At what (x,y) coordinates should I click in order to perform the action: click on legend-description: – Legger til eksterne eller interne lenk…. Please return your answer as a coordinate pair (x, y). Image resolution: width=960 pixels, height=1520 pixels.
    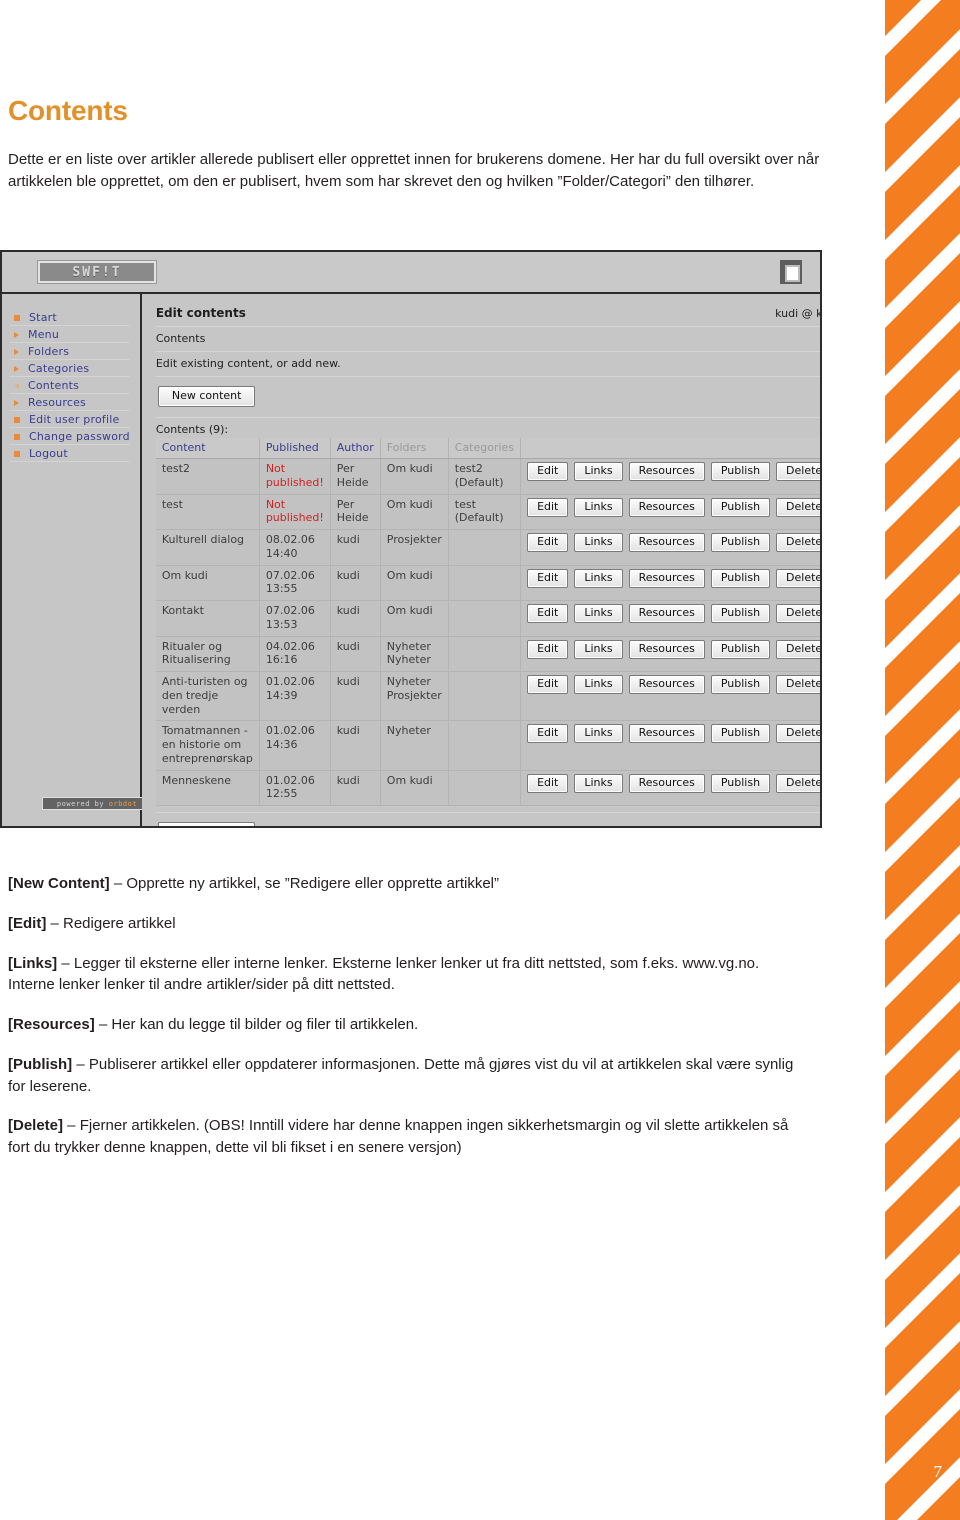
    Looking at the image, I should click on (384, 974).